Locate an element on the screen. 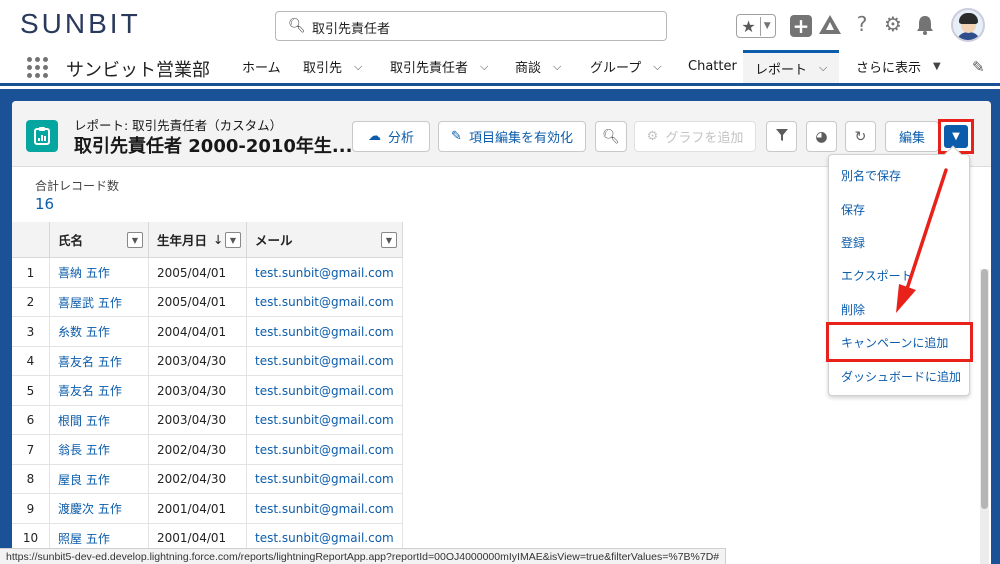 The height and width of the screenshot is (564, 1000). nav-item-label: グループ is located at coordinates (616, 68).